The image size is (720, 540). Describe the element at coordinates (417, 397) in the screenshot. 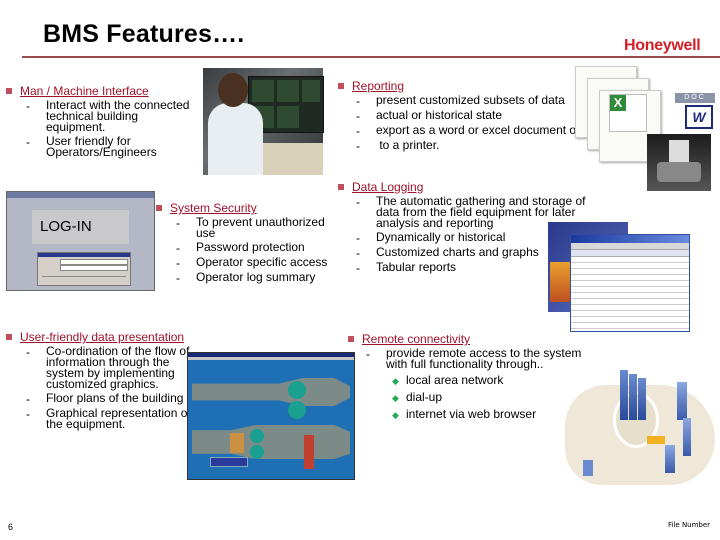

I see `sub-list-item: ◆ dial-up` at that location.